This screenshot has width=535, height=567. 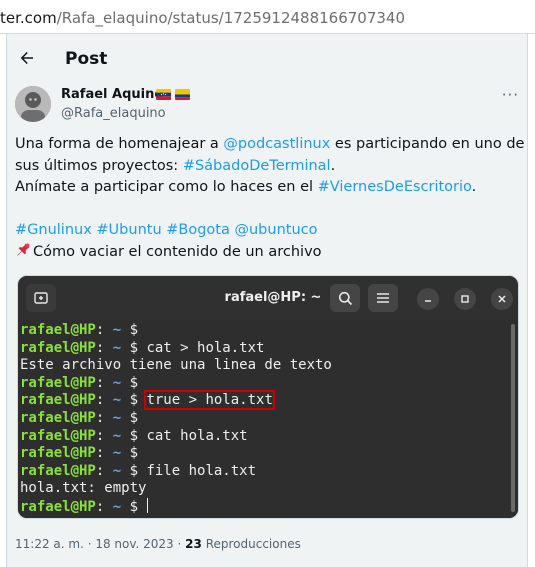 I want to click on terminal-titlebar: rafael@HP: ~, so click(x=268, y=298).